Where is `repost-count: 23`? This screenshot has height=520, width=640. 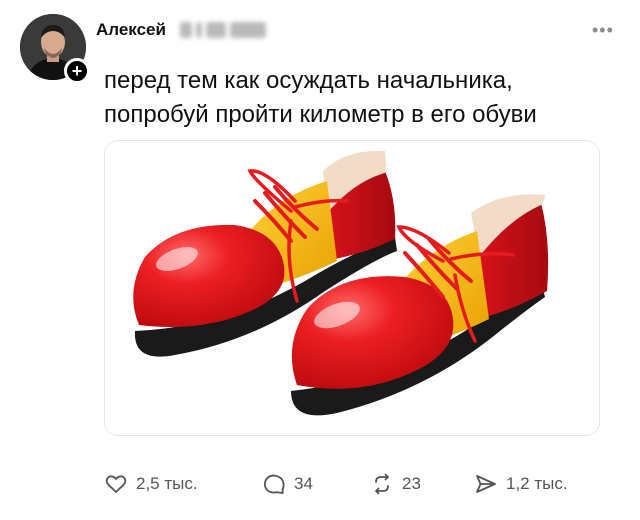 repost-count: 23 is located at coordinates (411, 483).